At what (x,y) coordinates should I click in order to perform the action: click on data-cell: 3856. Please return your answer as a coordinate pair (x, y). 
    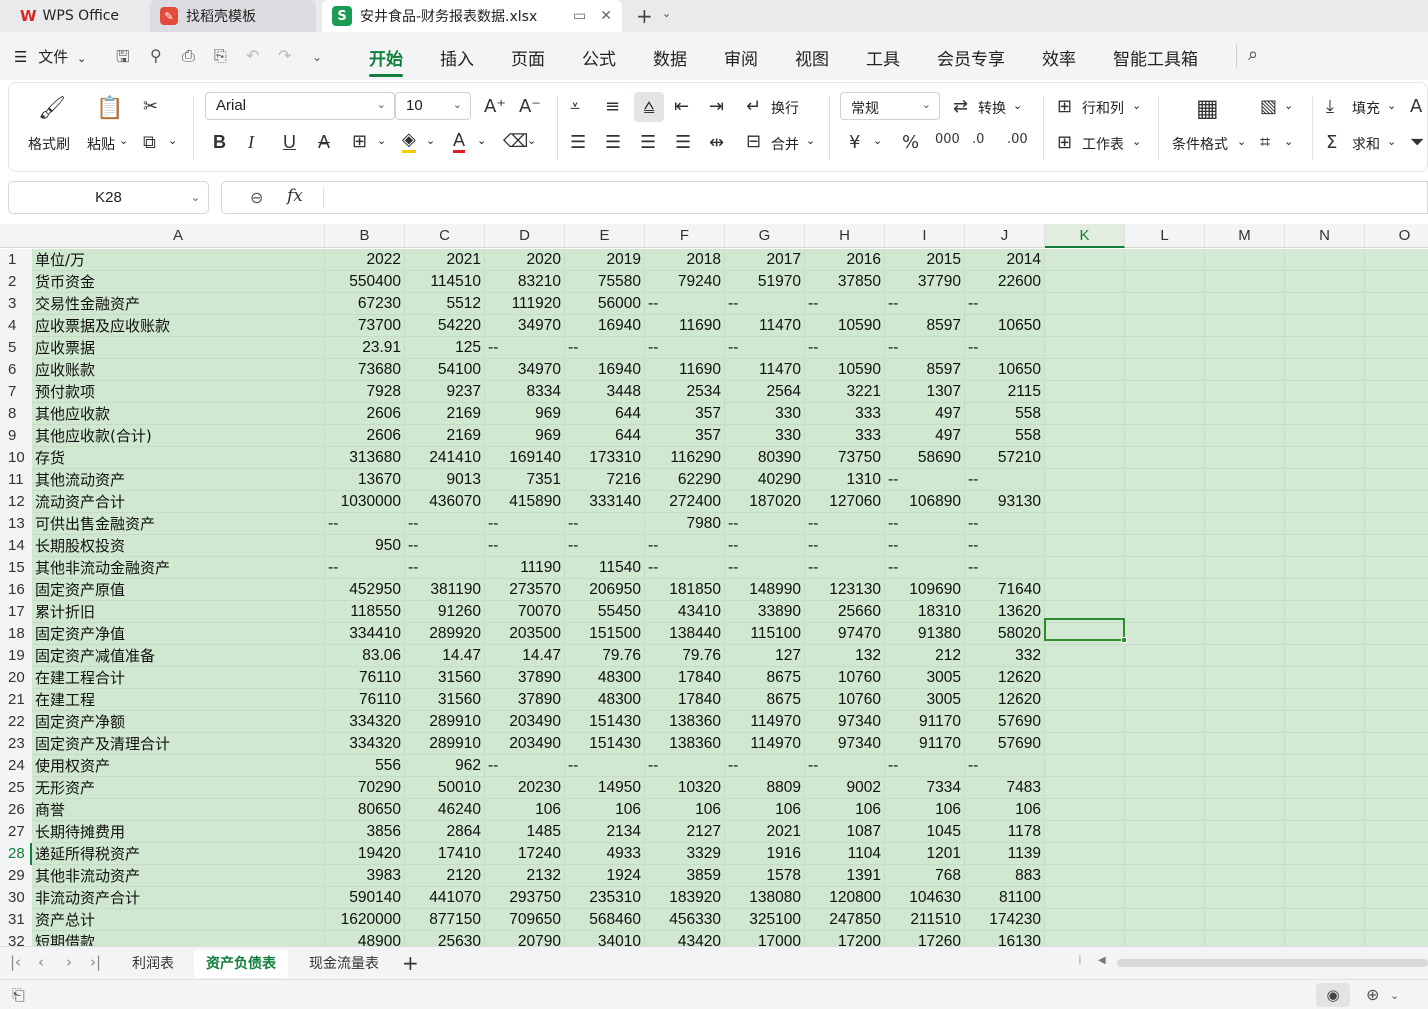
    Looking at the image, I should click on (365, 832).